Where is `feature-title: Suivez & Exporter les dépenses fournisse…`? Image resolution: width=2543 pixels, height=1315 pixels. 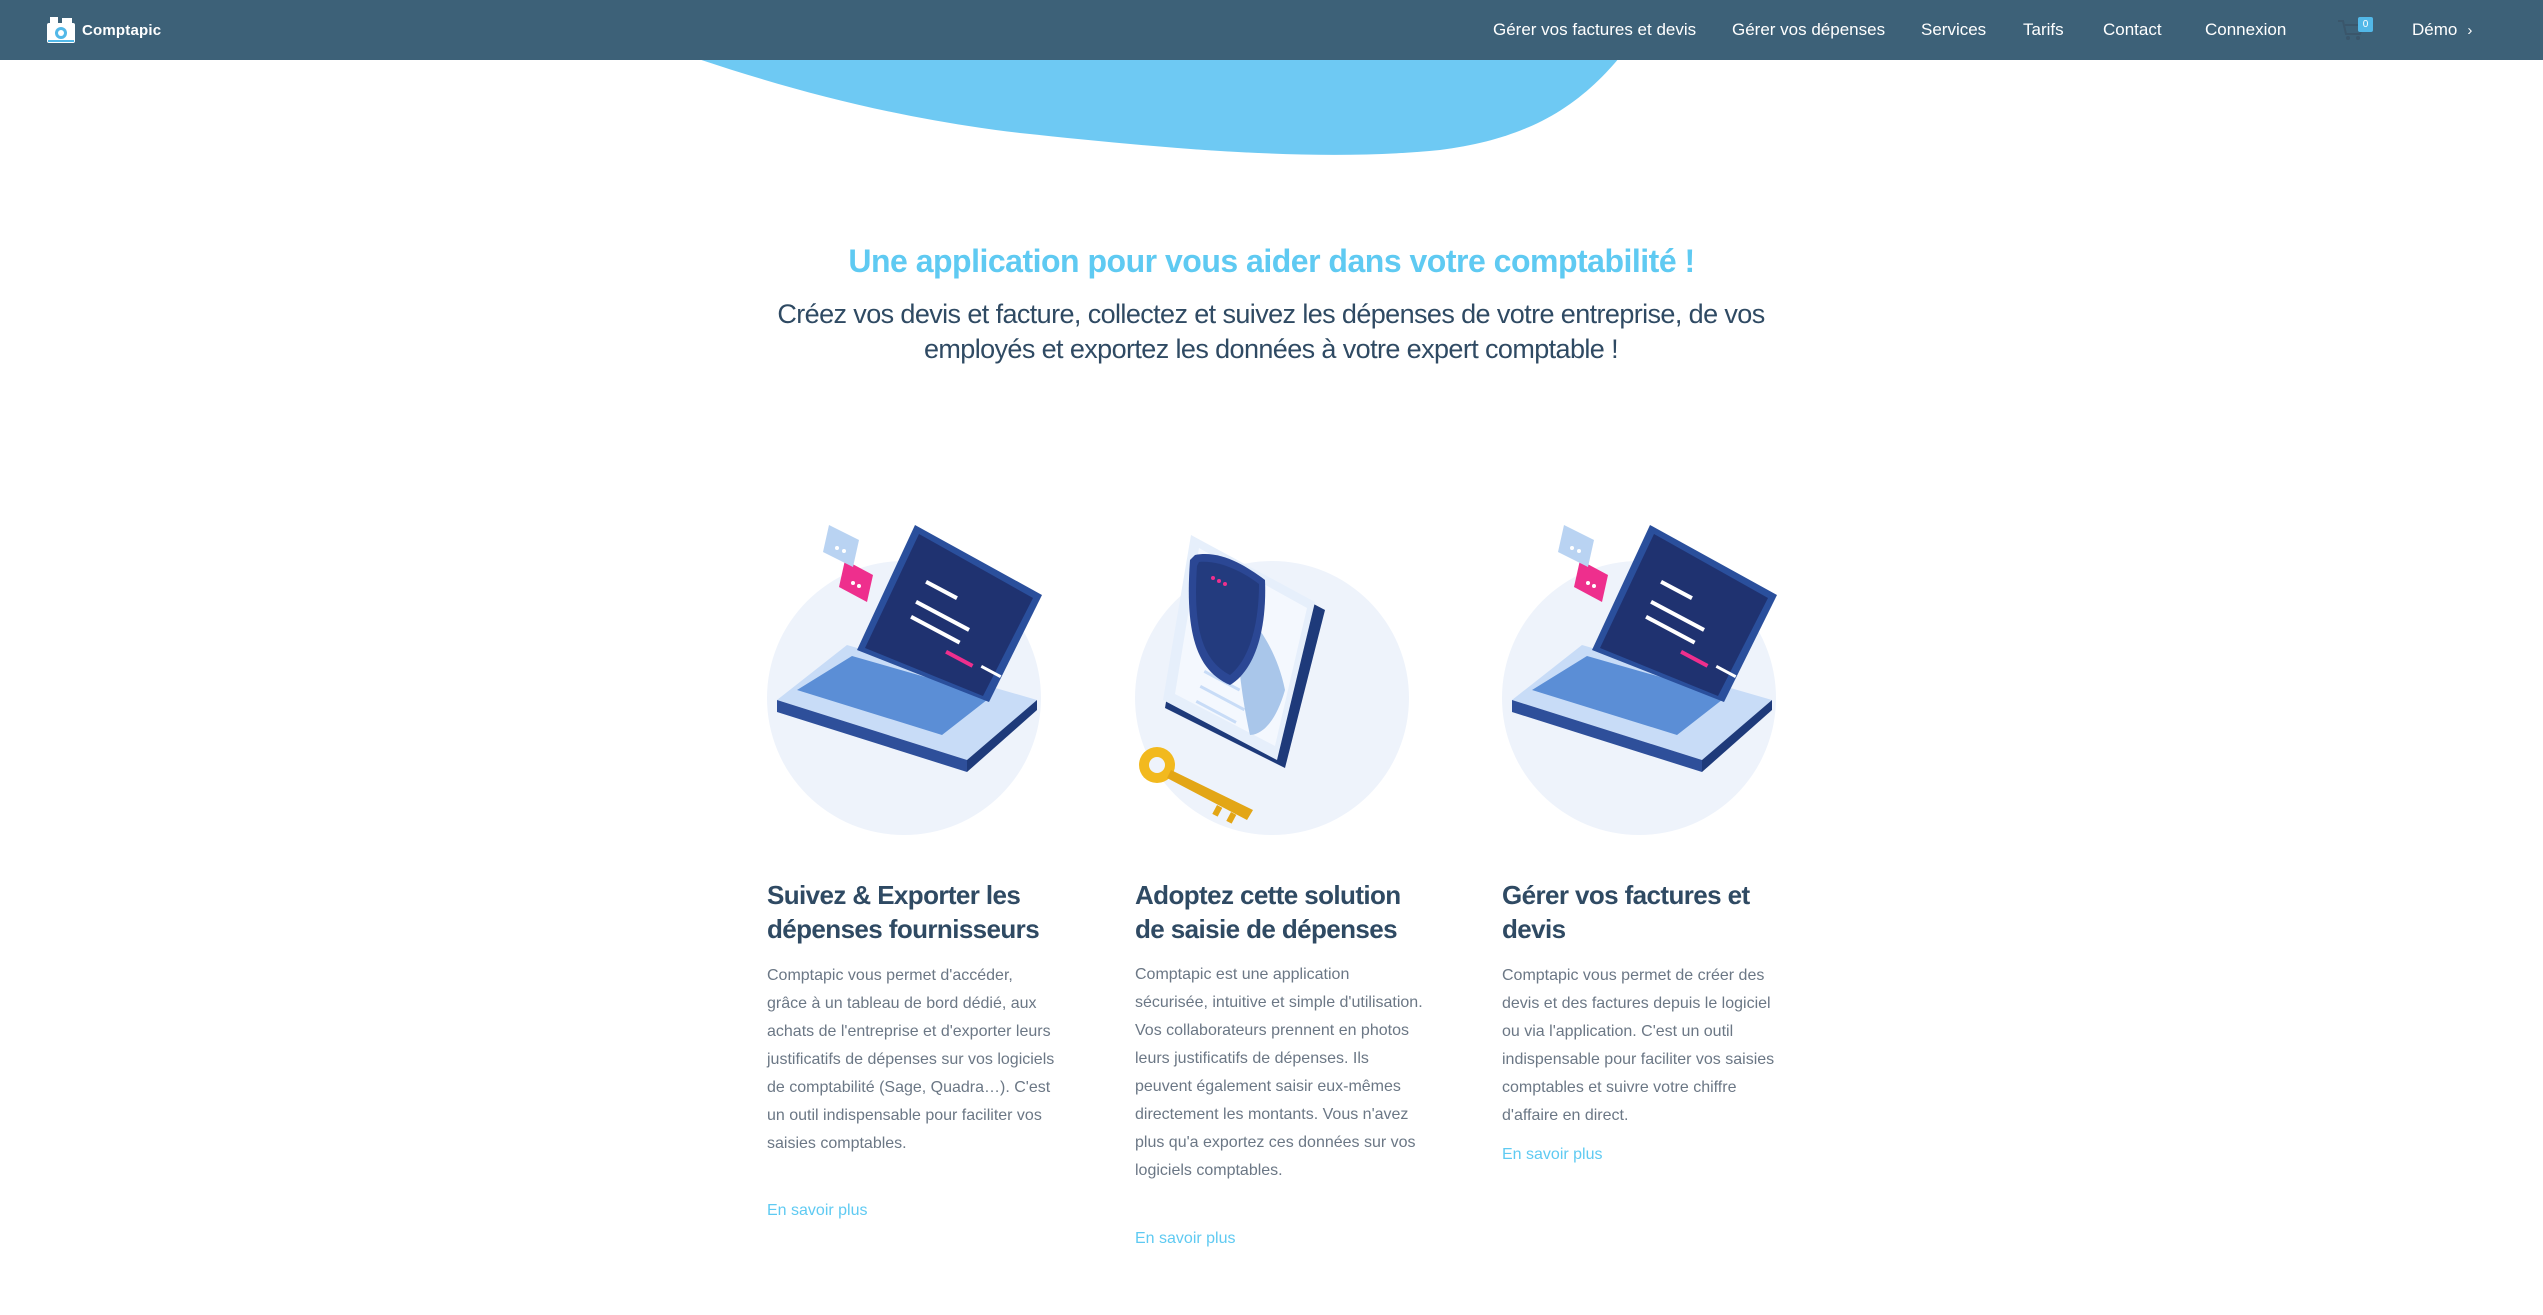
feature-title: Suivez & Exporter les dépenses fournisse… is located at coordinates (903, 912).